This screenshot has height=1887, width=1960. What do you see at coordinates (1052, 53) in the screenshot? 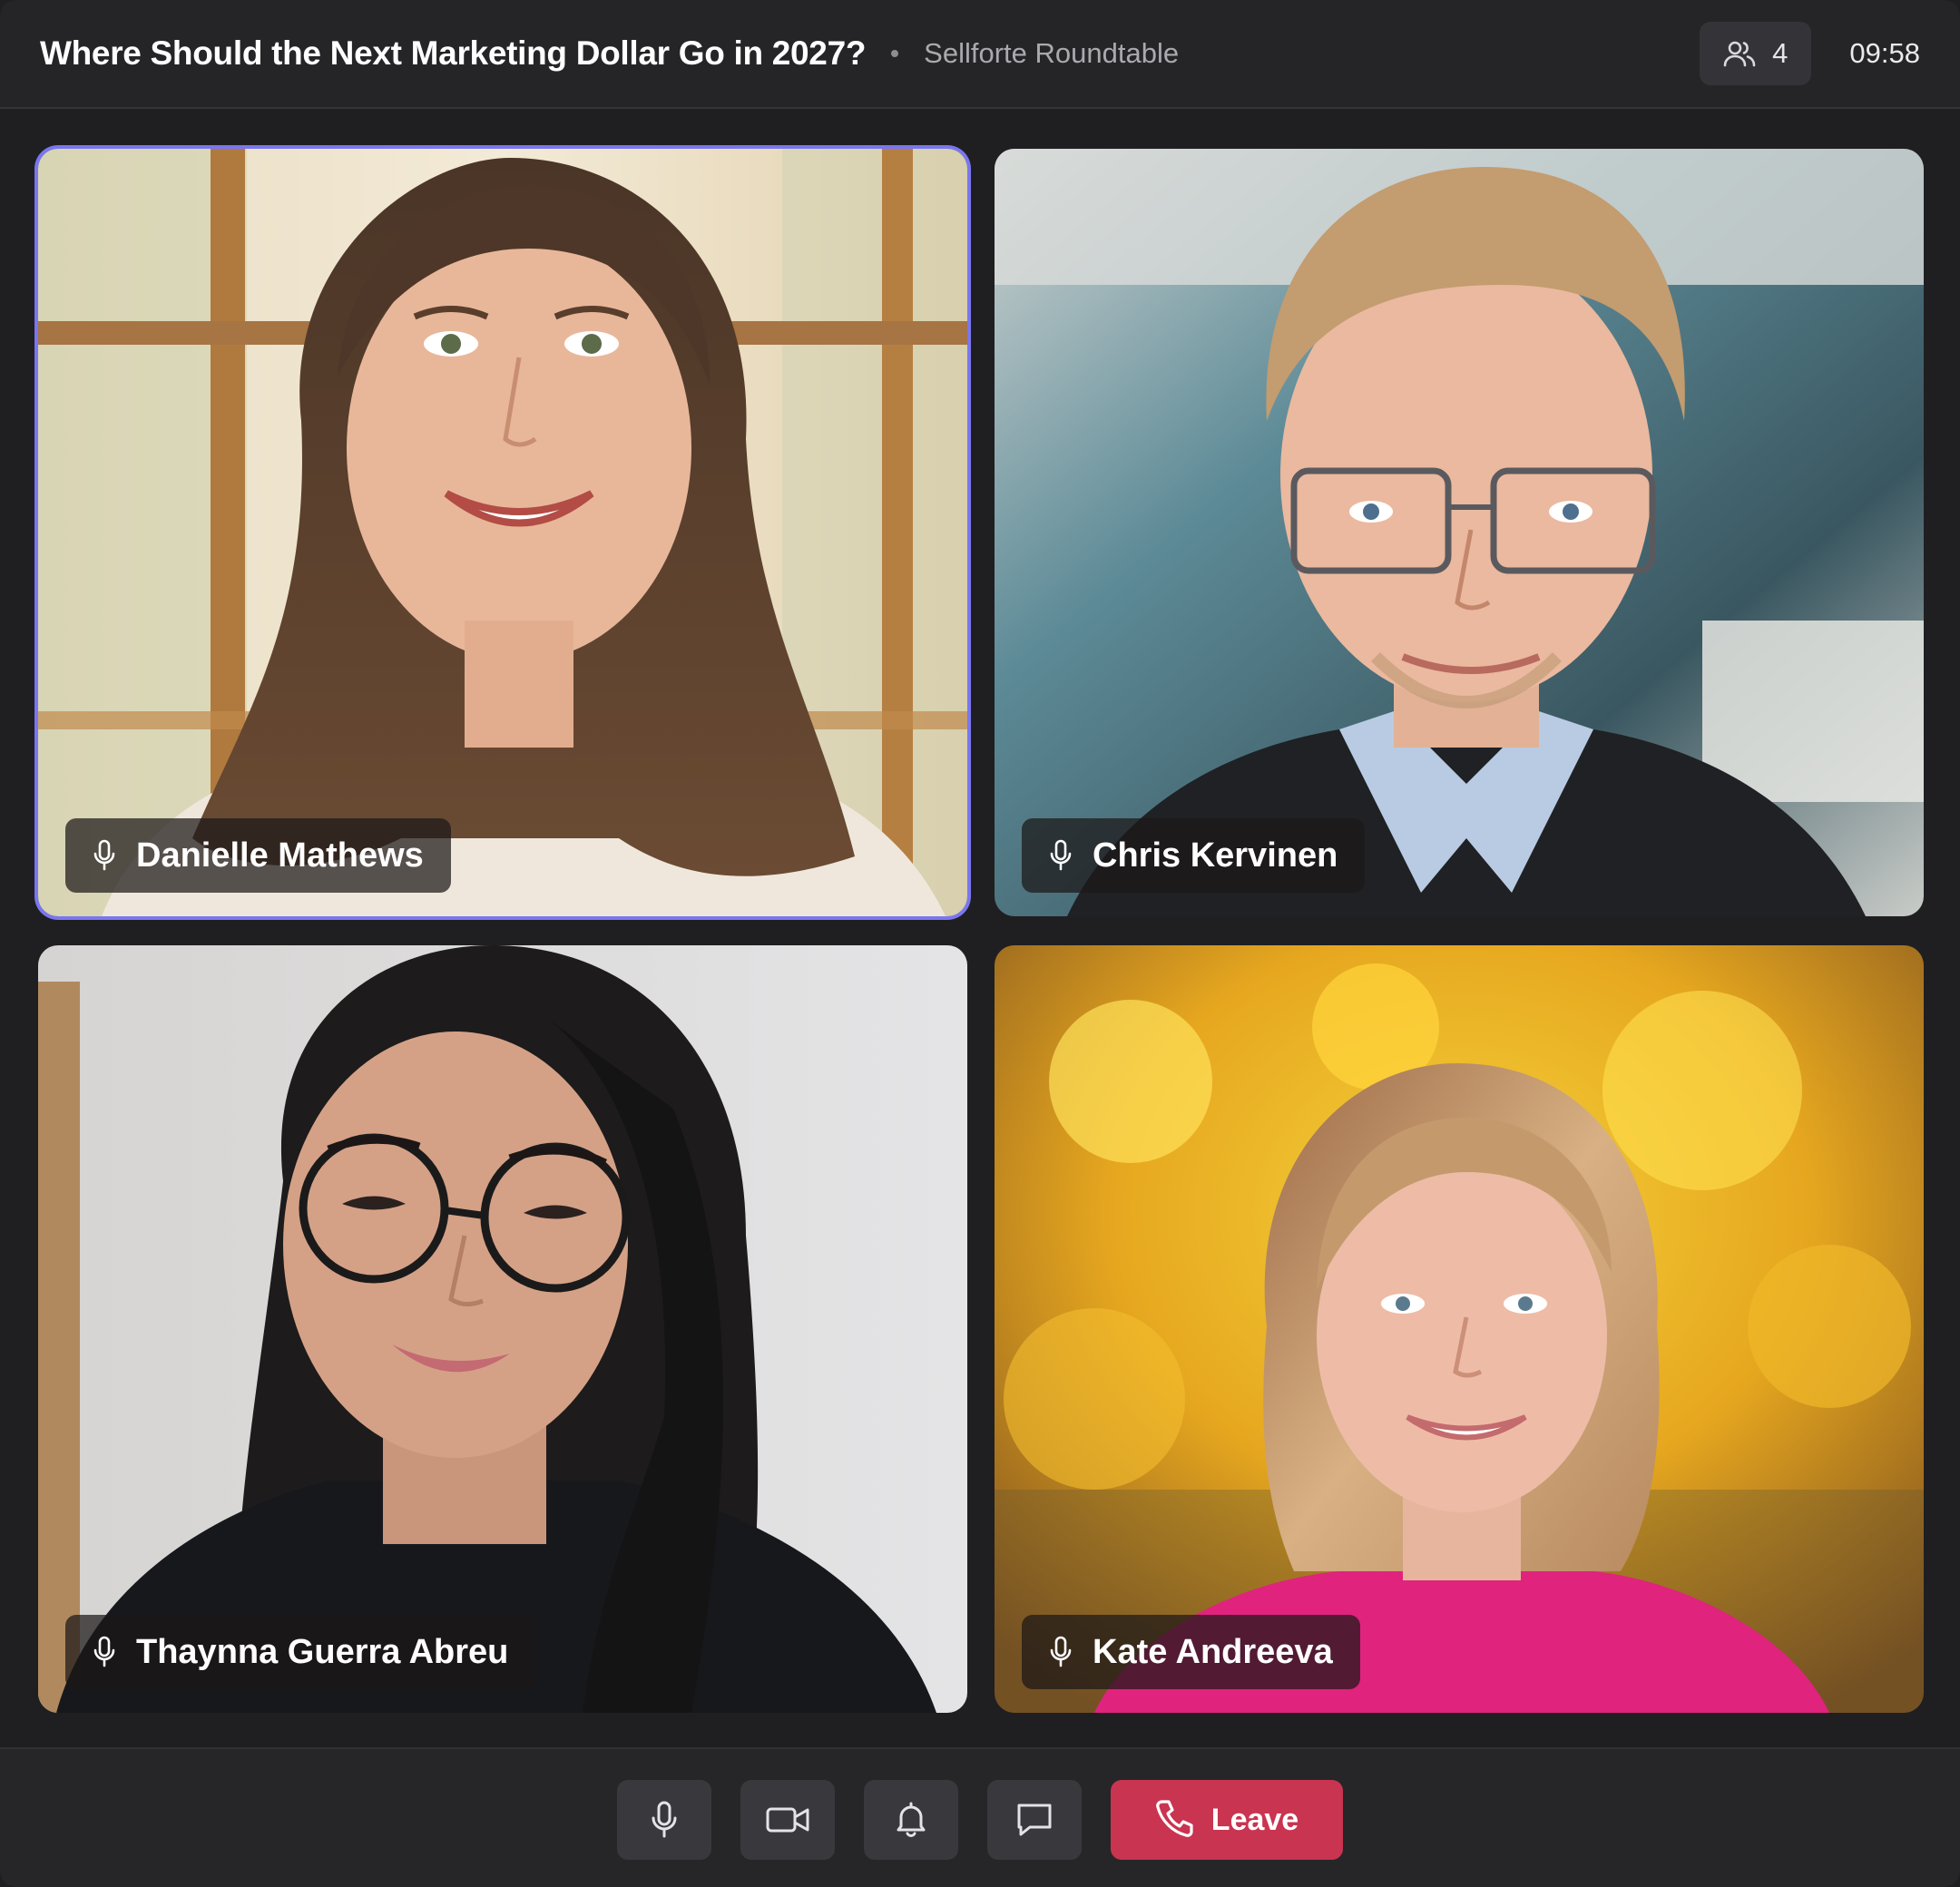
I see `meeting-subtitle: Sellforte Roundtable` at bounding box center [1052, 53].